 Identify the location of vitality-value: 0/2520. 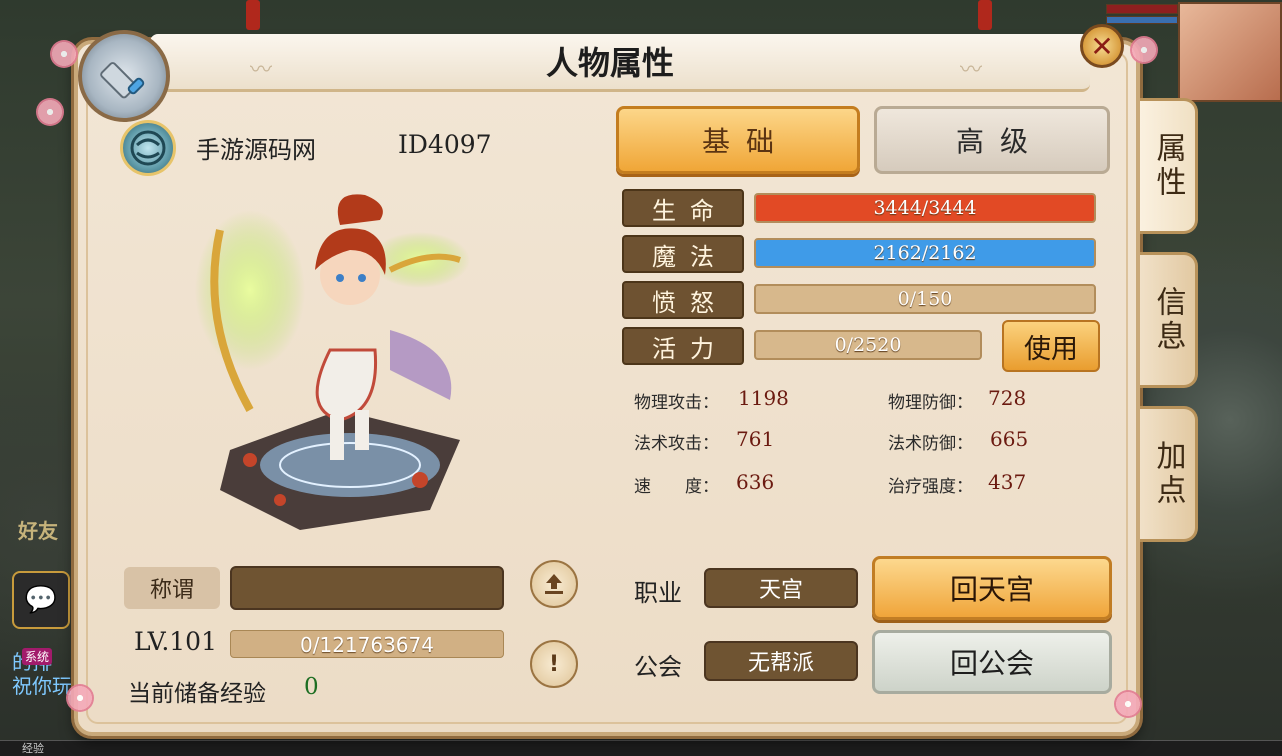
(868, 345).